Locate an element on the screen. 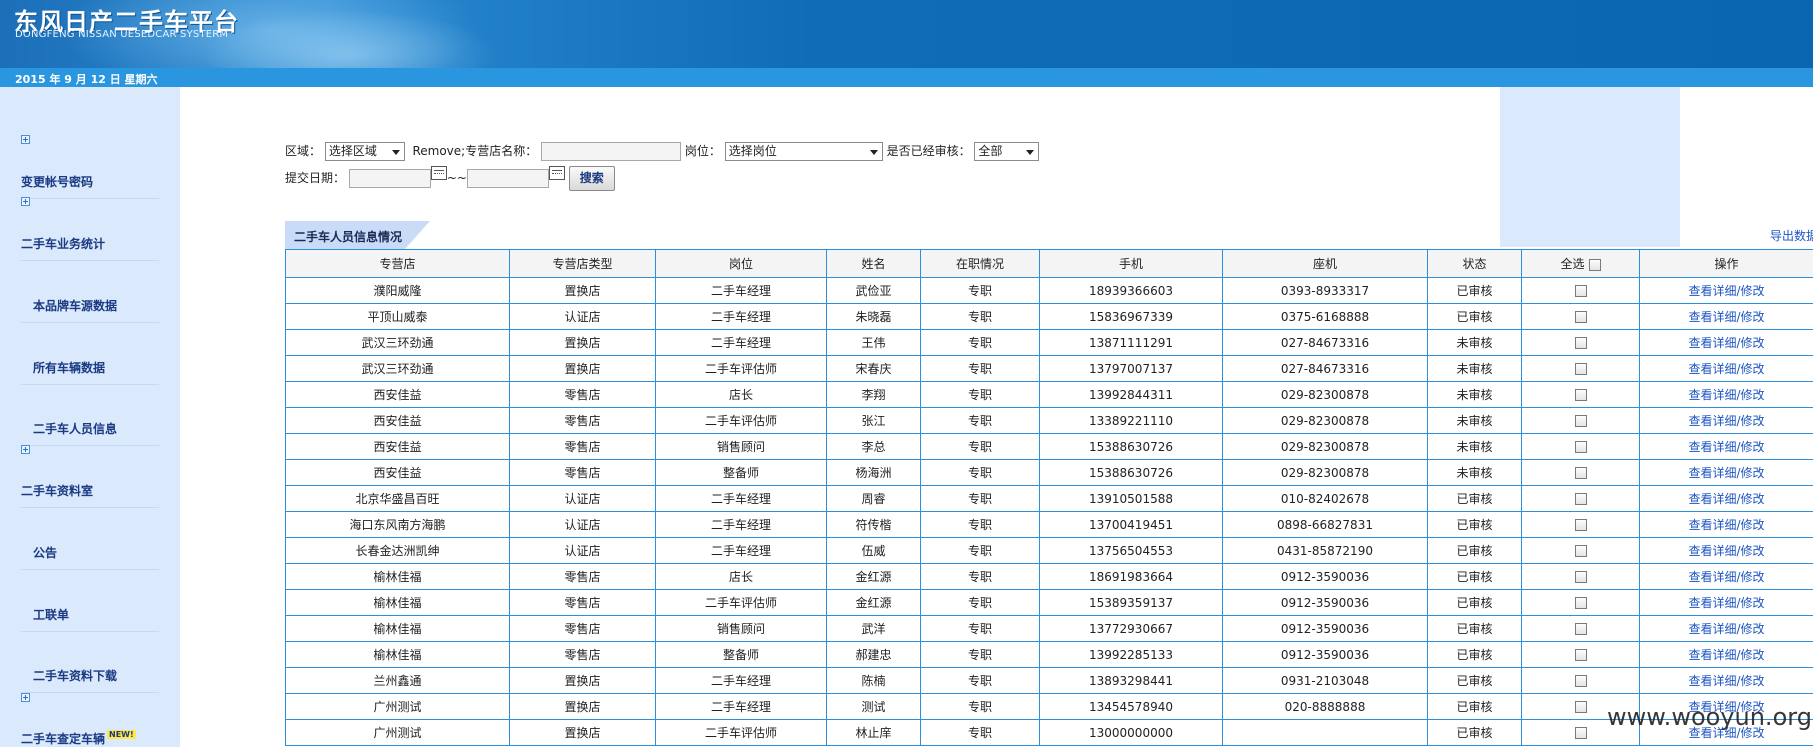 The width and height of the screenshot is (1813, 747). position-cell: 二手车评估师 is located at coordinates (741, 420).